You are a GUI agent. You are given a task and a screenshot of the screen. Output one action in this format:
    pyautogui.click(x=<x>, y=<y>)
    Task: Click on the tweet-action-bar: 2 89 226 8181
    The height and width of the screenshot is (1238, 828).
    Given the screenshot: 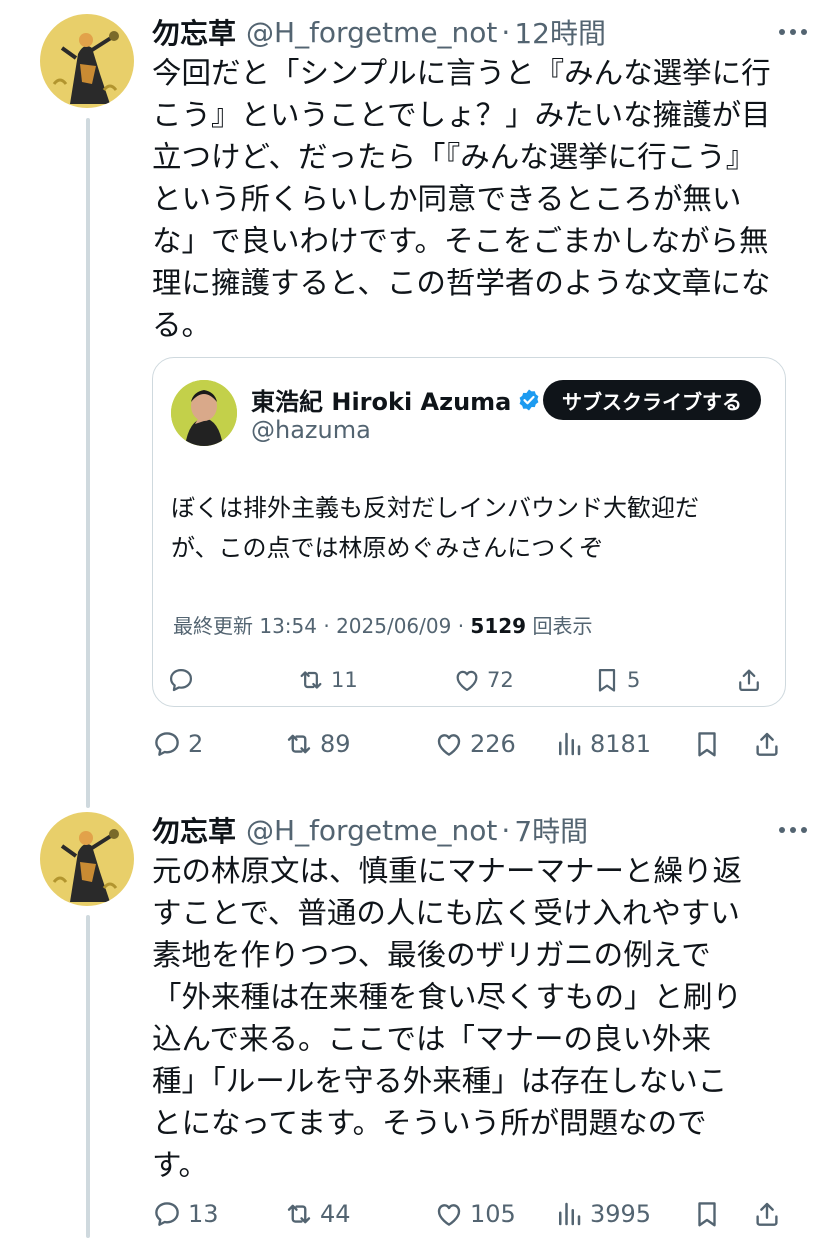 What is the action you would take?
    pyautogui.click(x=472, y=744)
    